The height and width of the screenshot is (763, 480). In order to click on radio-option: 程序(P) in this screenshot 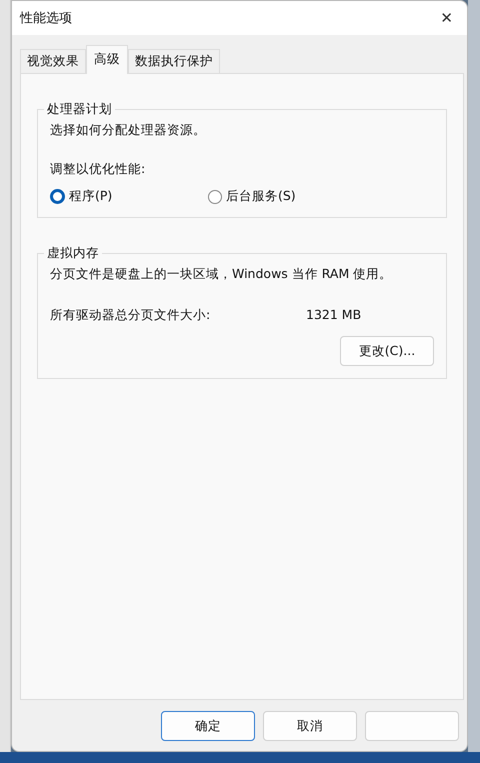, I will do `click(129, 196)`.